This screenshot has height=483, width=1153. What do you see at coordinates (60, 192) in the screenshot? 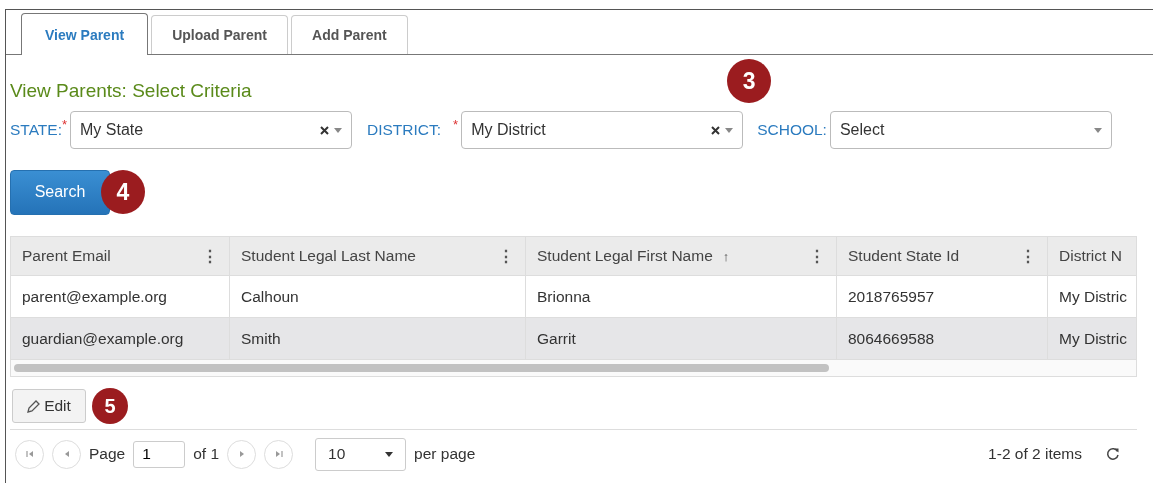
I see `search-button: Search` at bounding box center [60, 192].